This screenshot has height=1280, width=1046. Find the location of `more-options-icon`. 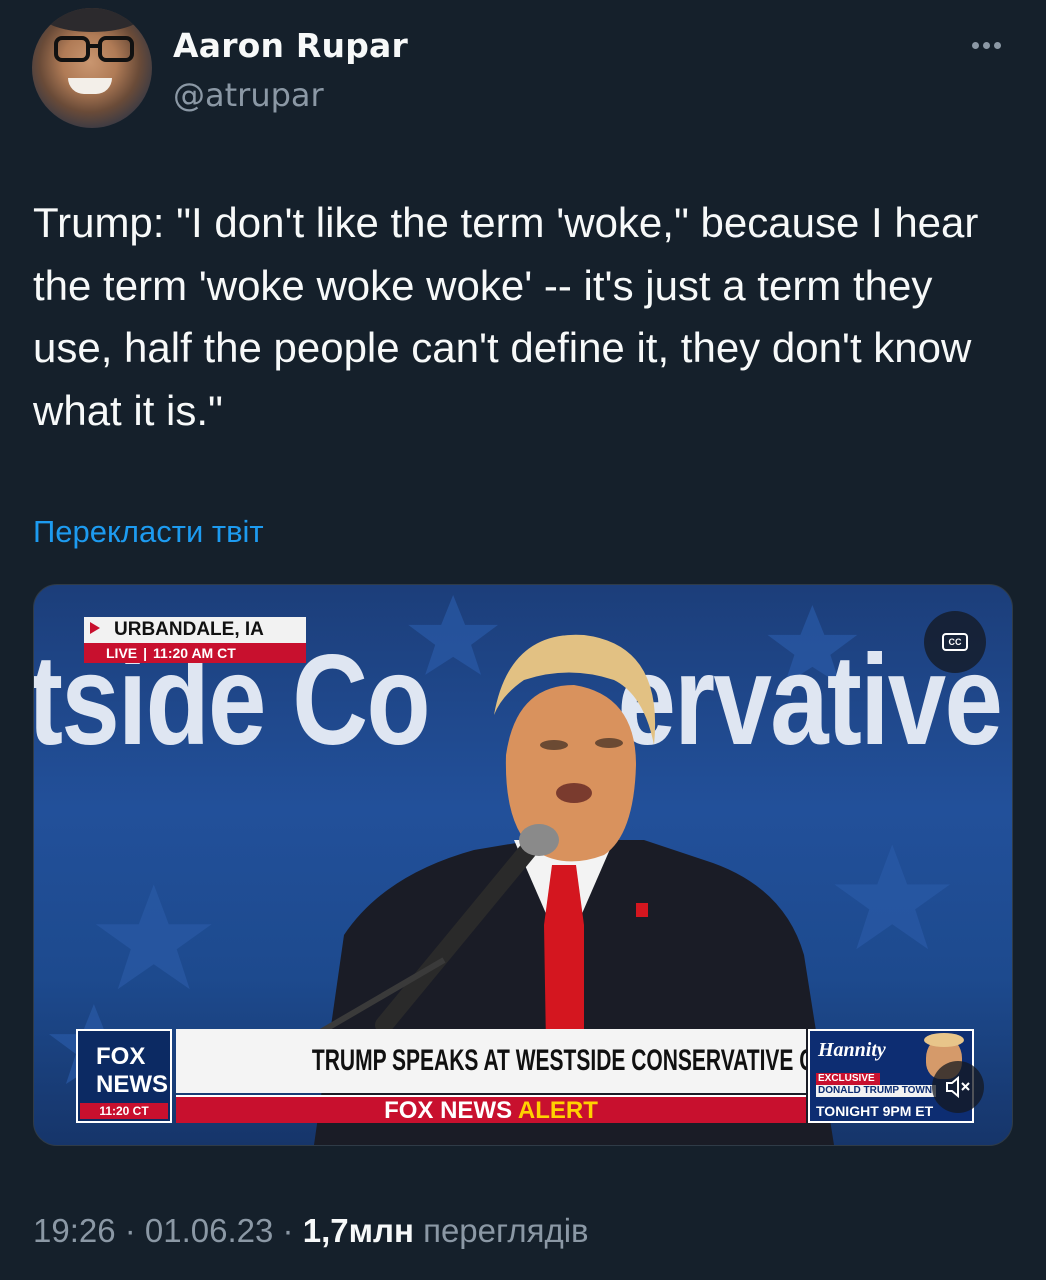

more-options-icon is located at coordinates (990, 41).